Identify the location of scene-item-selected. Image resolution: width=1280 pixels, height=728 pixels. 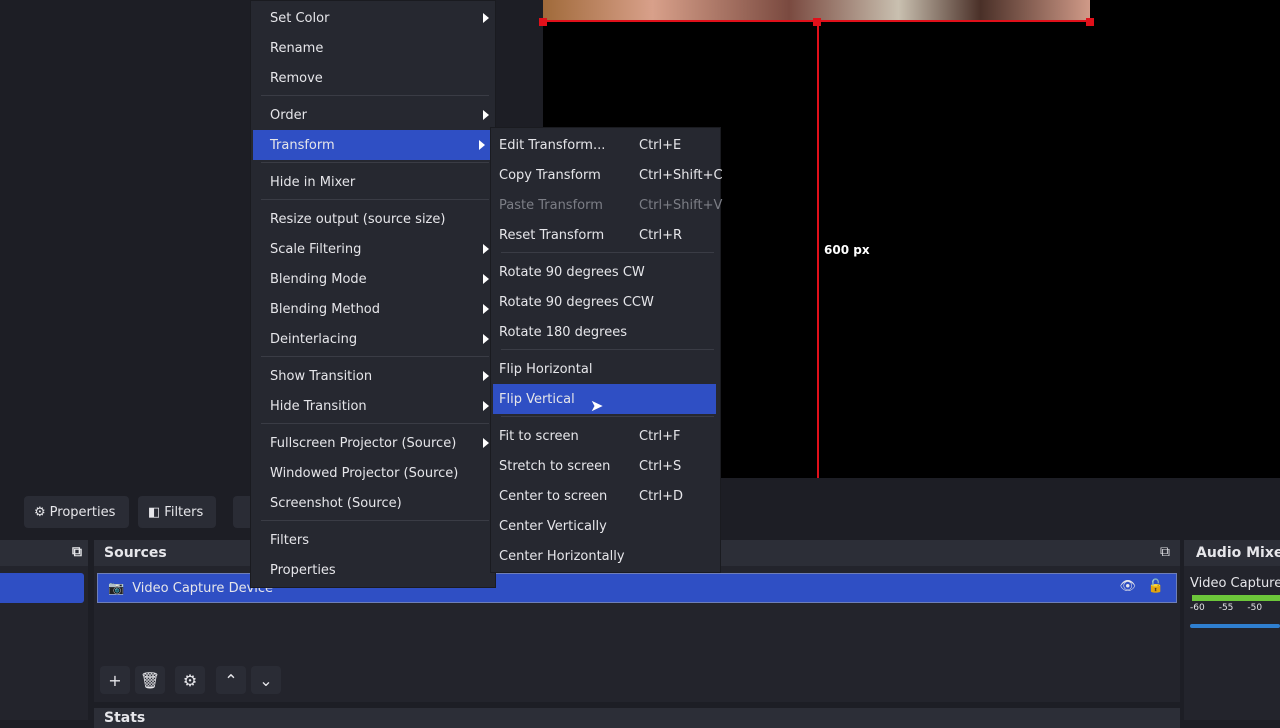
(42, 588).